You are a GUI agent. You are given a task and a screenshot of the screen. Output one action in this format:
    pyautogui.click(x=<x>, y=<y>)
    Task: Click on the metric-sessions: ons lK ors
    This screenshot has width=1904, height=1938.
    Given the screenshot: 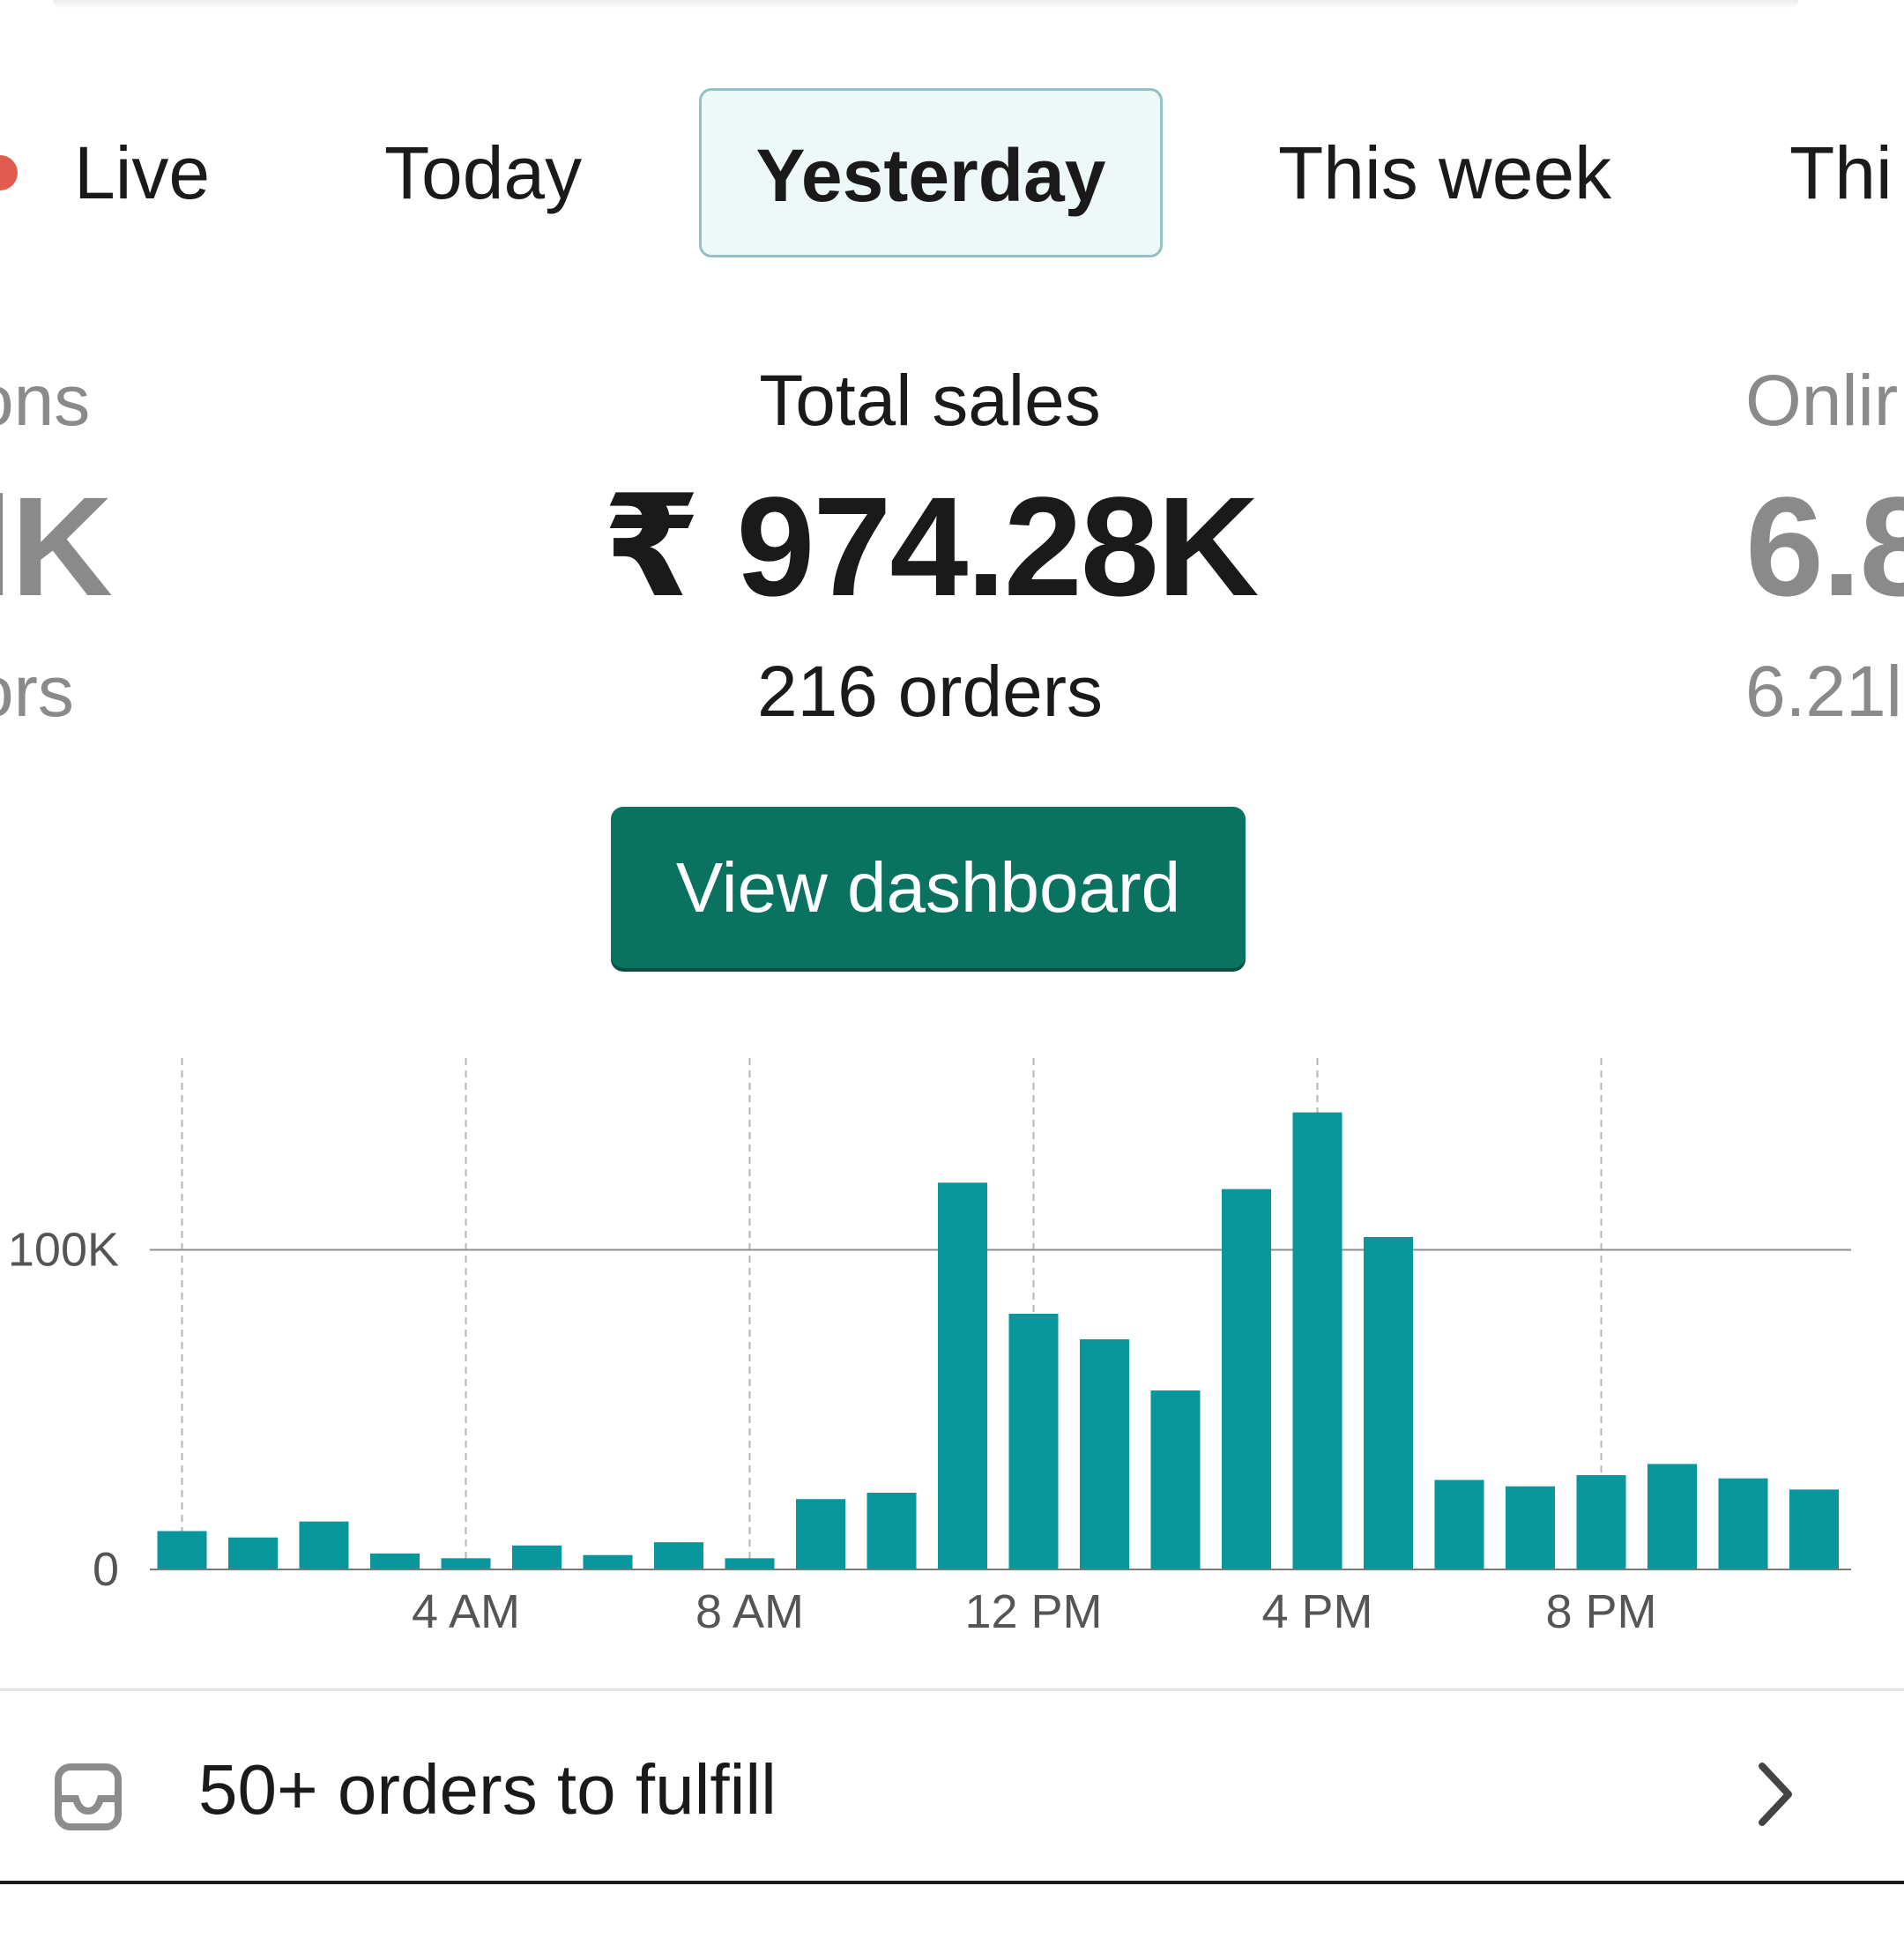 What is the action you would take?
    pyautogui.click(x=57, y=547)
    